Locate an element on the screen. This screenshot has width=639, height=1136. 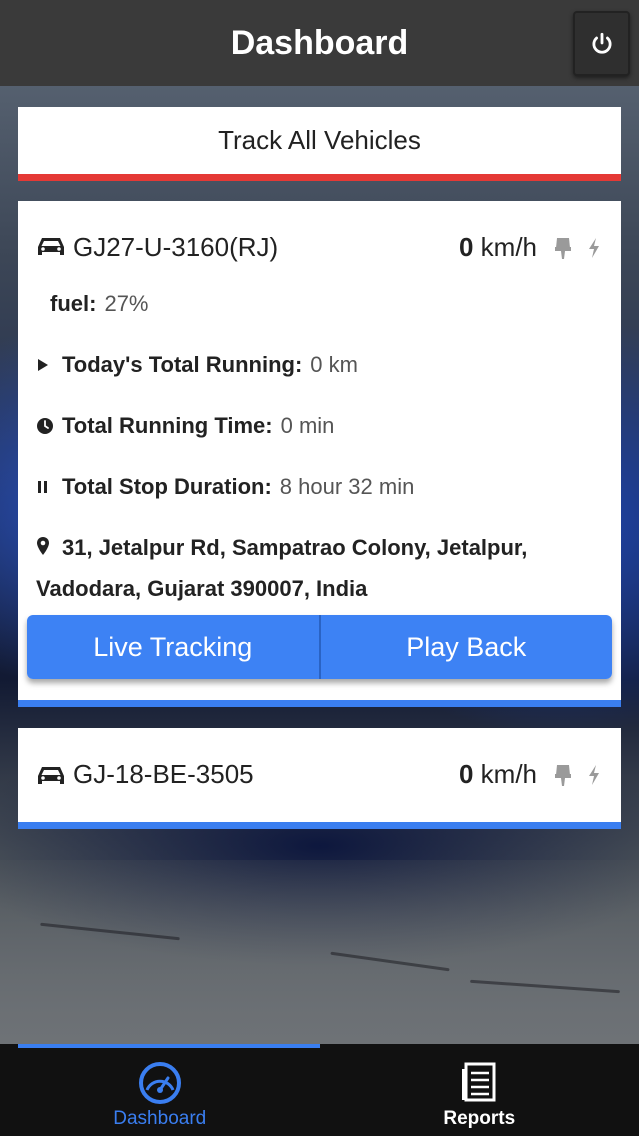
map-pin-icon is located at coordinates (43, 546).